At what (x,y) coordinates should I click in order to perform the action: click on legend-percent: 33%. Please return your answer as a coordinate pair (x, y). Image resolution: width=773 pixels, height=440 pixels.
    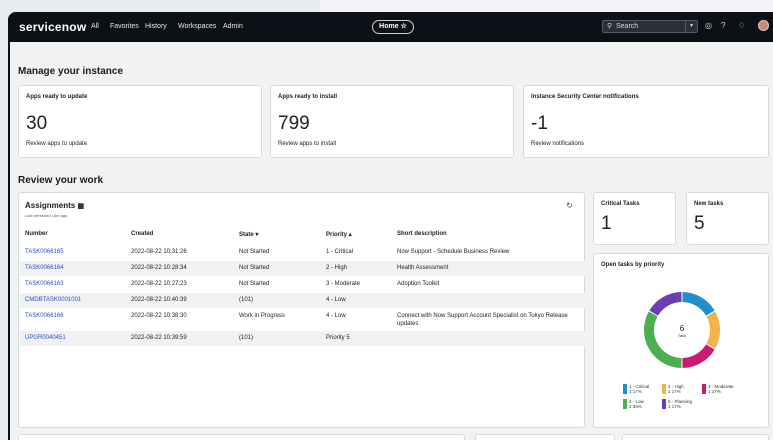
    Looking at the image, I should click on (637, 406).